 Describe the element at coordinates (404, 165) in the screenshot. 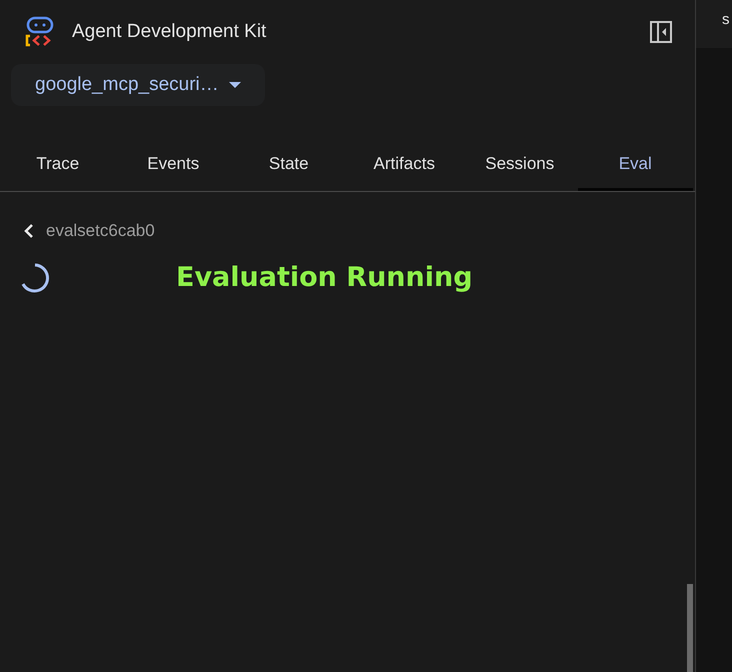

I see `tab: Artifacts` at that location.